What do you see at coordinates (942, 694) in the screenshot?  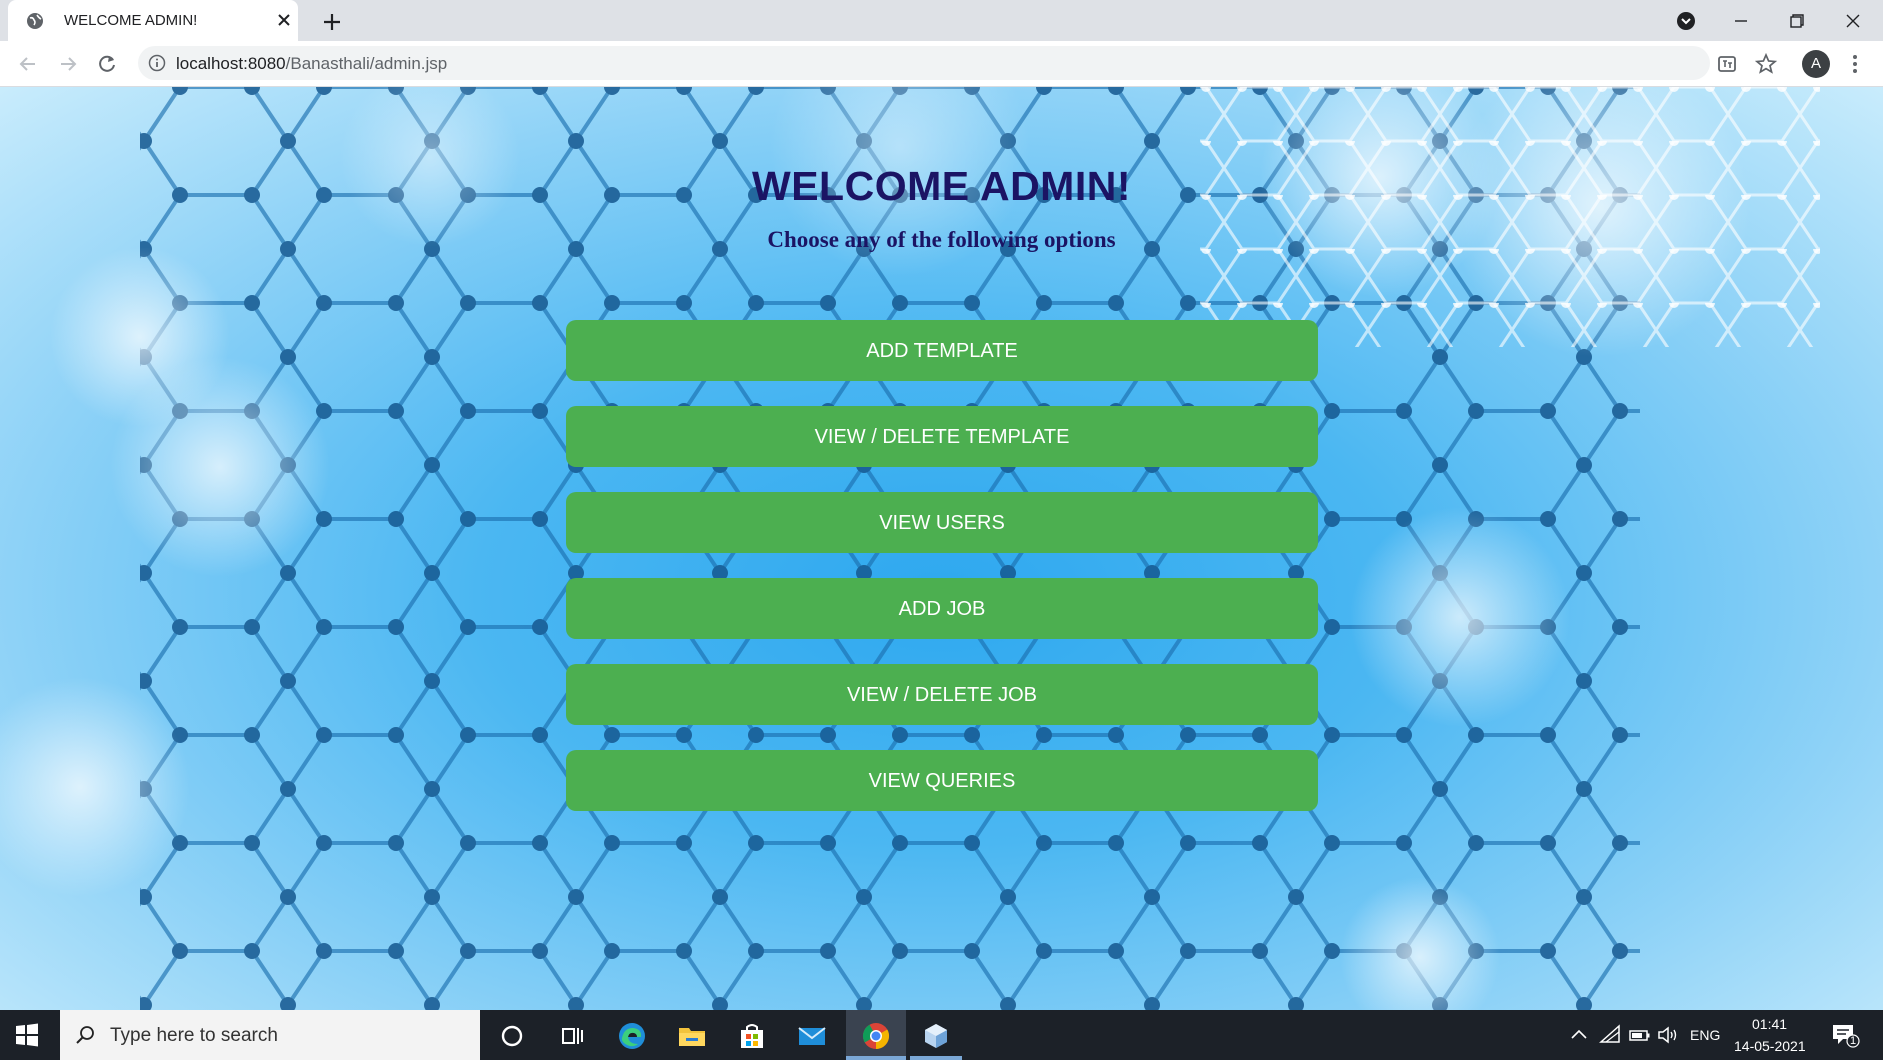 I see `view-delete-job-button: VIEW / DELETE JOB` at bounding box center [942, 694].